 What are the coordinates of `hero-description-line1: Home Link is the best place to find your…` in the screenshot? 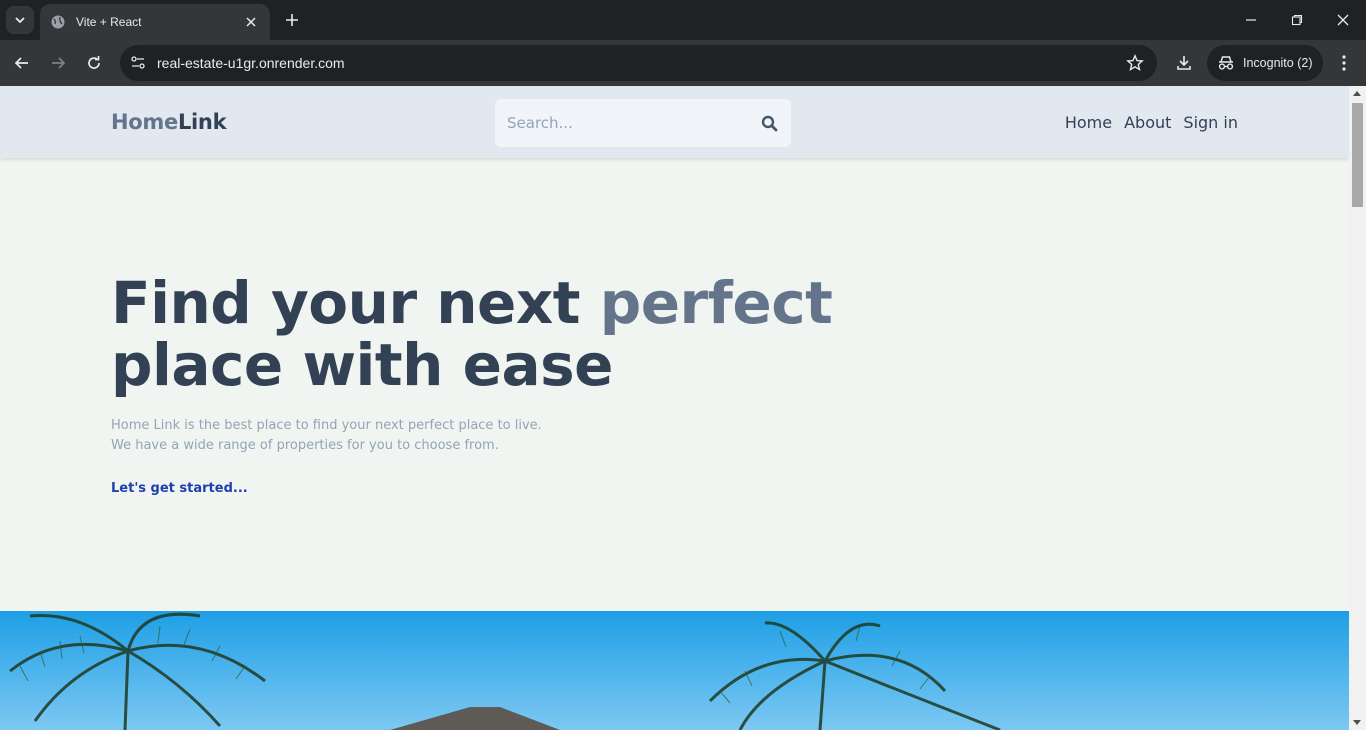 It's located at (326, 425).